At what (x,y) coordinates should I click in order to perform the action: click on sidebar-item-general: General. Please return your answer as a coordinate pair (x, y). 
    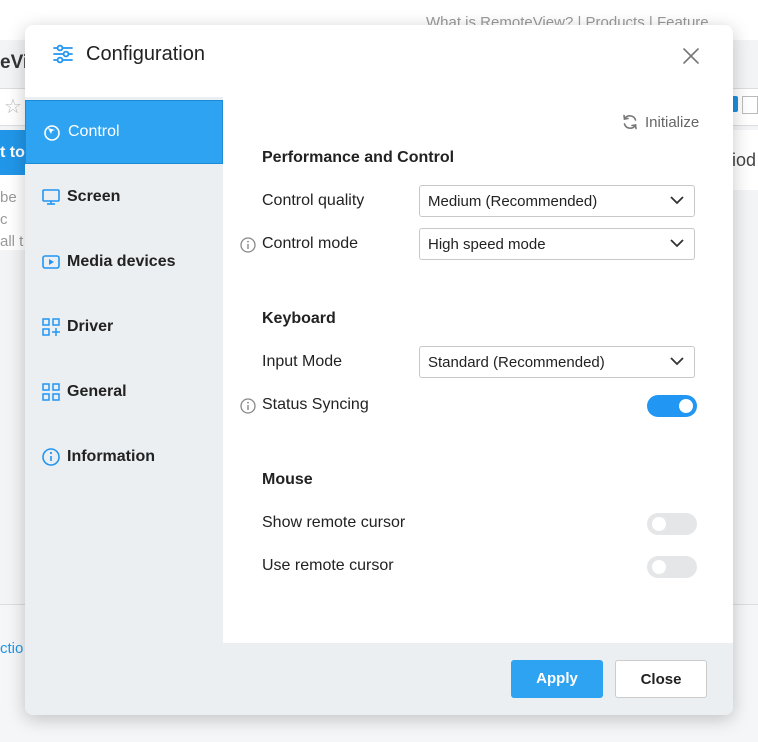
    Looking at the image, I should click on (124, 392).